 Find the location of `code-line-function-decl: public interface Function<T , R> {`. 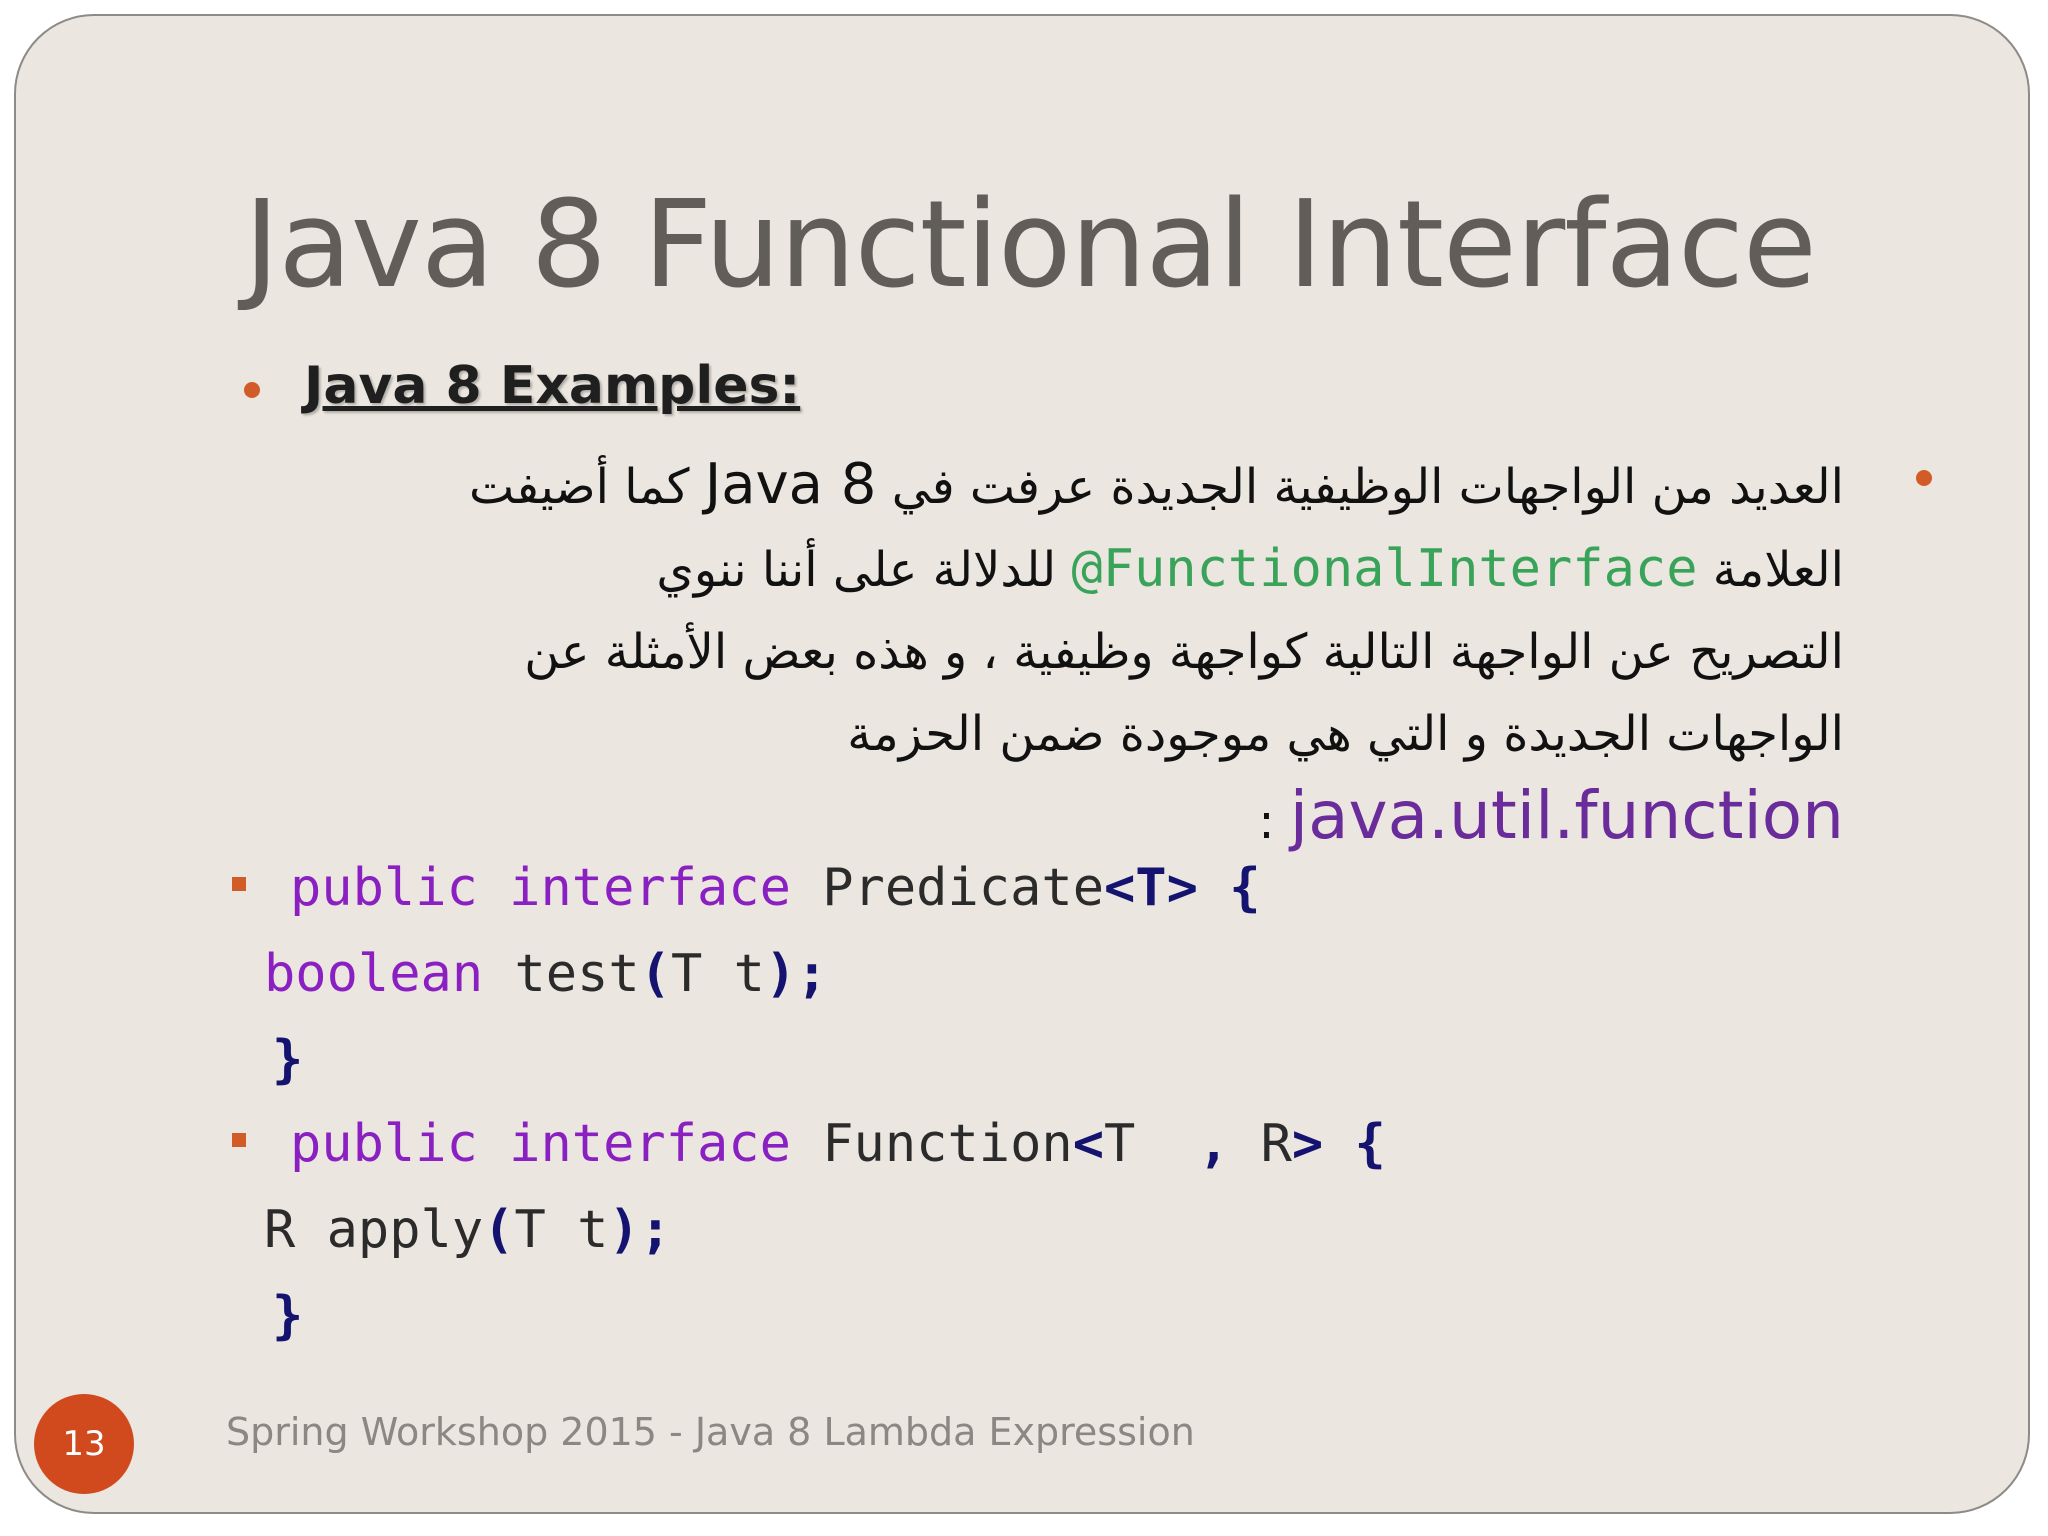

code-line-function-decl: public interface Function<T , R> { is located at coordinates (838, 1144).